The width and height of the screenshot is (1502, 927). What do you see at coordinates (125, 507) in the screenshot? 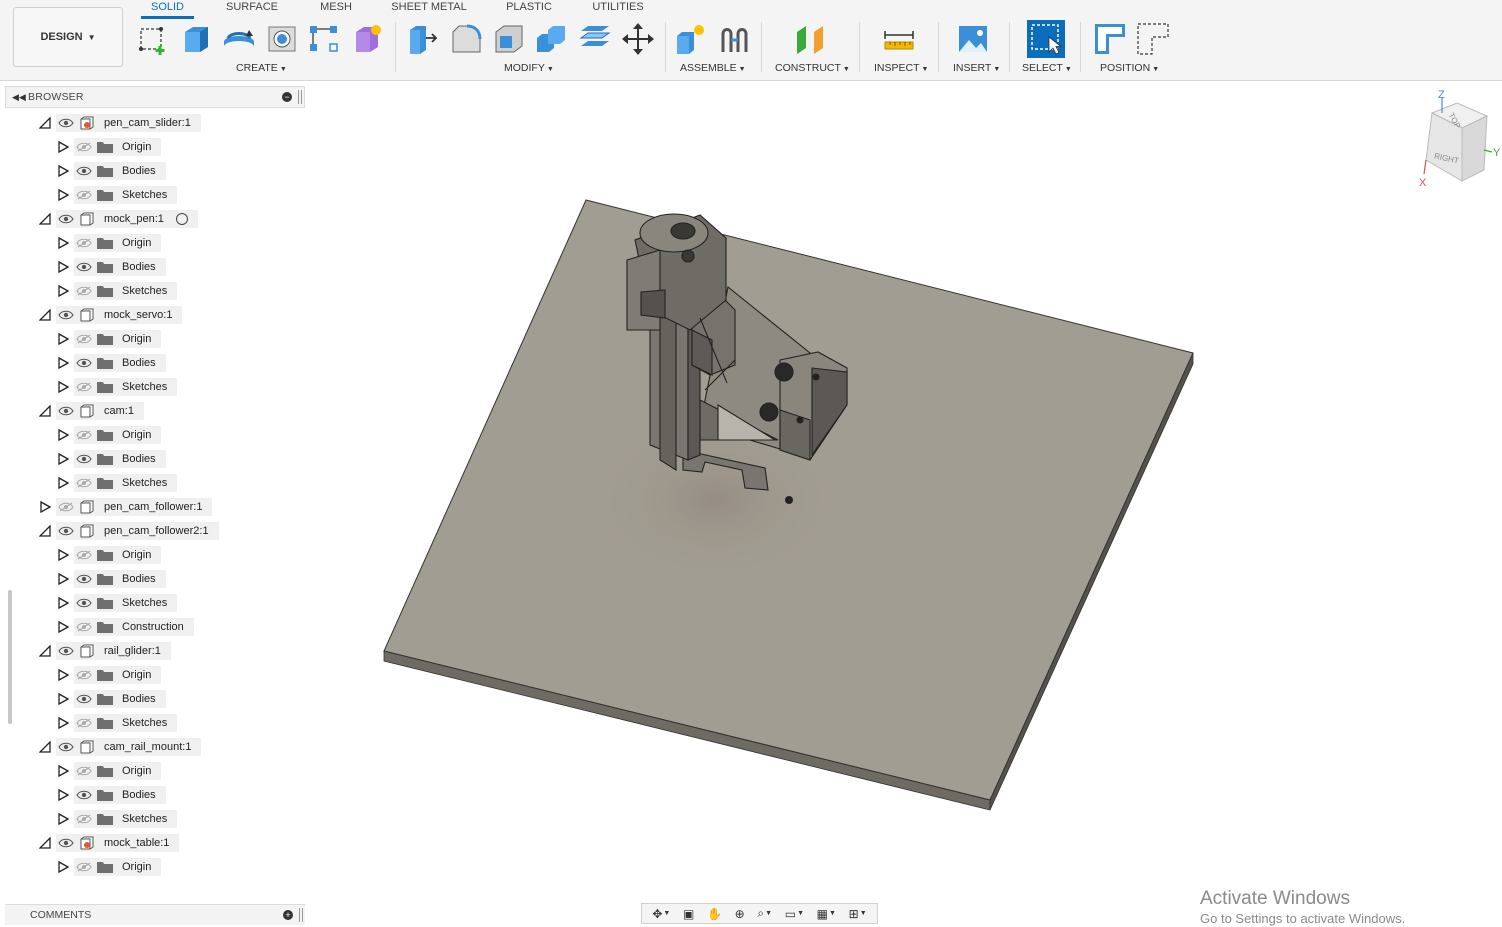
I see `browser-component-row: pen_cam_follower:1` at bounding box center [125, 507].